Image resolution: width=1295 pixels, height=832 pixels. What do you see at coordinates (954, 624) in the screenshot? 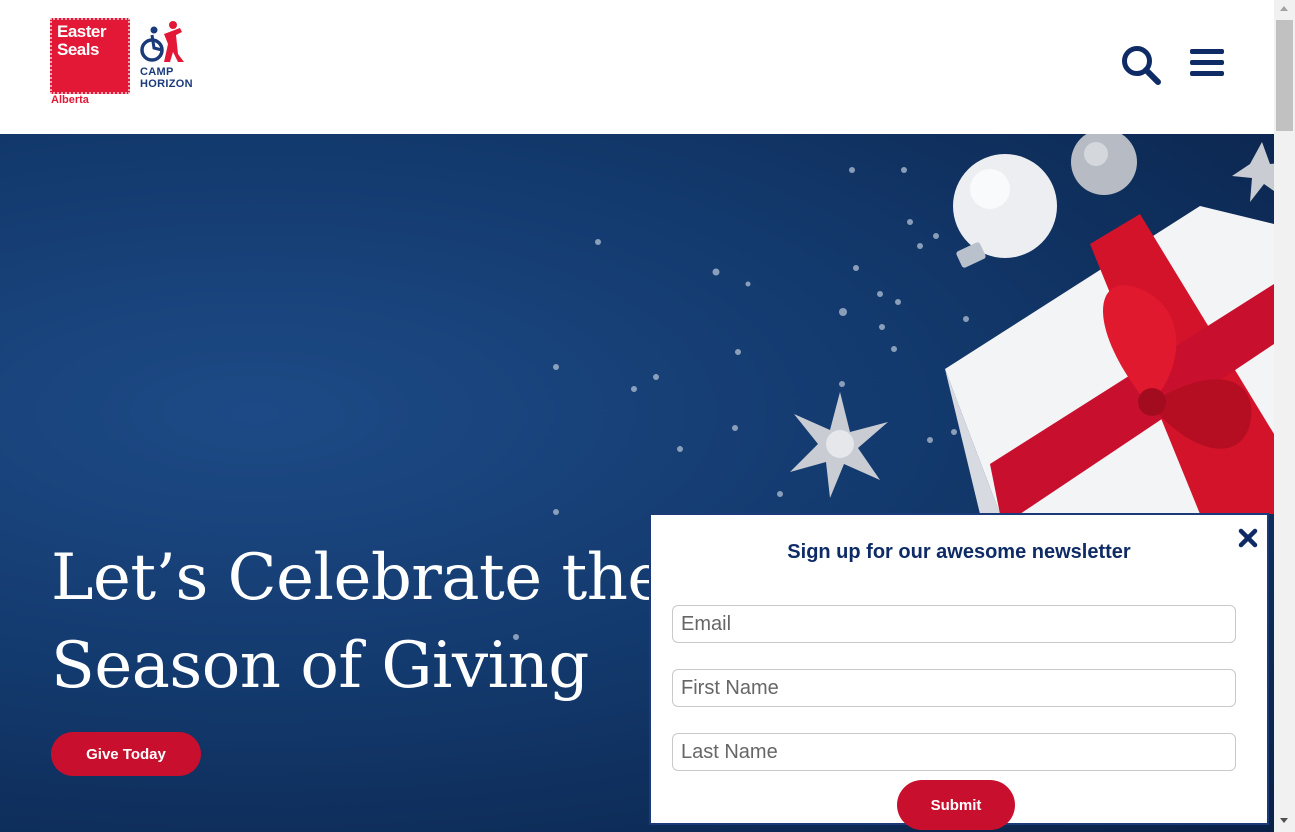
I see `email-field` at bounding box center [954, 624].